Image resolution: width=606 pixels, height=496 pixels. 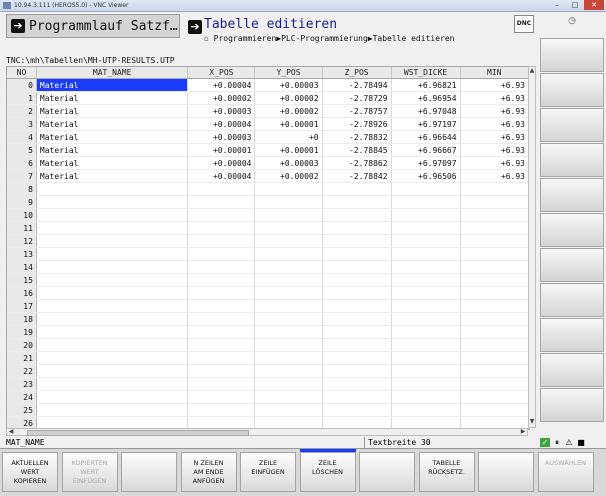 What do you see at coordinates (112, 73) in the screenshot?
I see `column-header-mat-name: MAT_NAME` at bounding box center [112, 73].